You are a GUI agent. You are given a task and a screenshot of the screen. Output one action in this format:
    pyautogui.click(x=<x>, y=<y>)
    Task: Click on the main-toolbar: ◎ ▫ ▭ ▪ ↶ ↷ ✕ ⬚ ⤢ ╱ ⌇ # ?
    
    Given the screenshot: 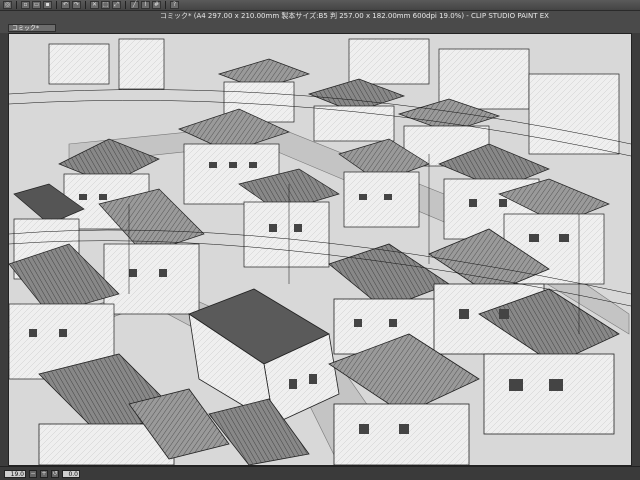 What is the action you would take?
    pyautogui.click(x=320, y=5)
    